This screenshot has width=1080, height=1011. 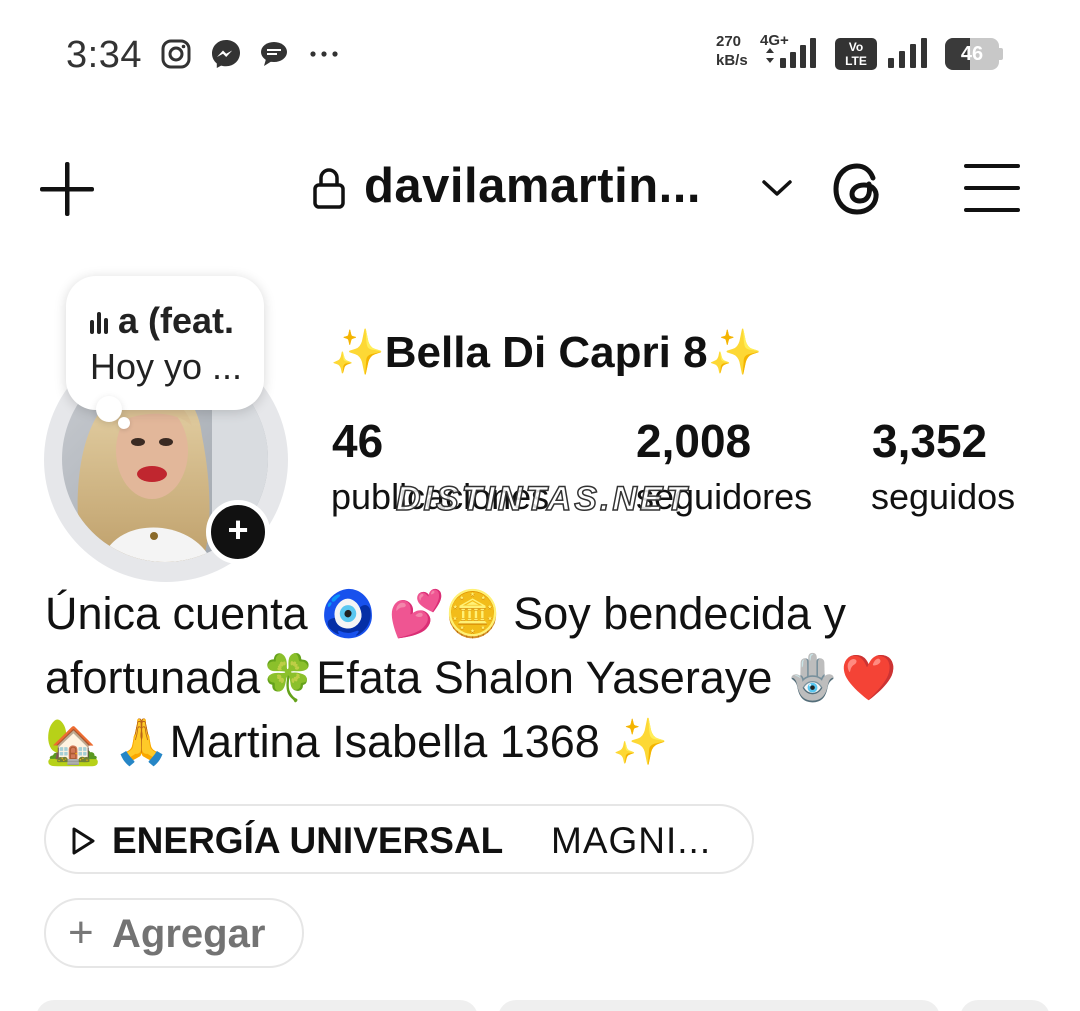 What do you see at coordinates (176, 320) in the screenshot?
I see `note-music-text: a (feat.` at bounding box center [176, 320].